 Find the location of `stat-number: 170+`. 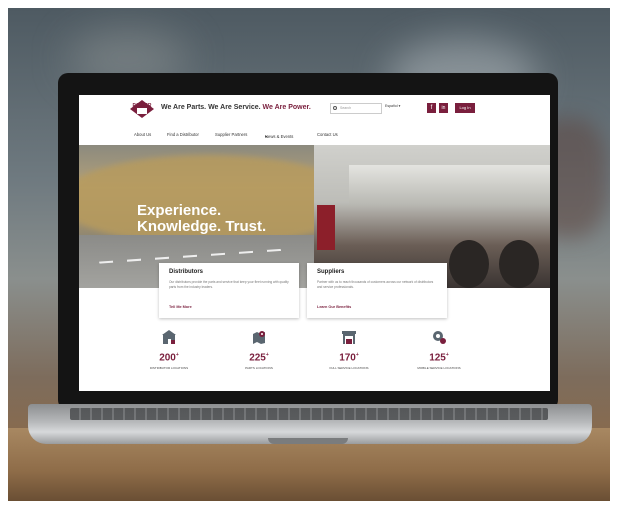

stat-number: 170+ is located at coordinates (349, 358).